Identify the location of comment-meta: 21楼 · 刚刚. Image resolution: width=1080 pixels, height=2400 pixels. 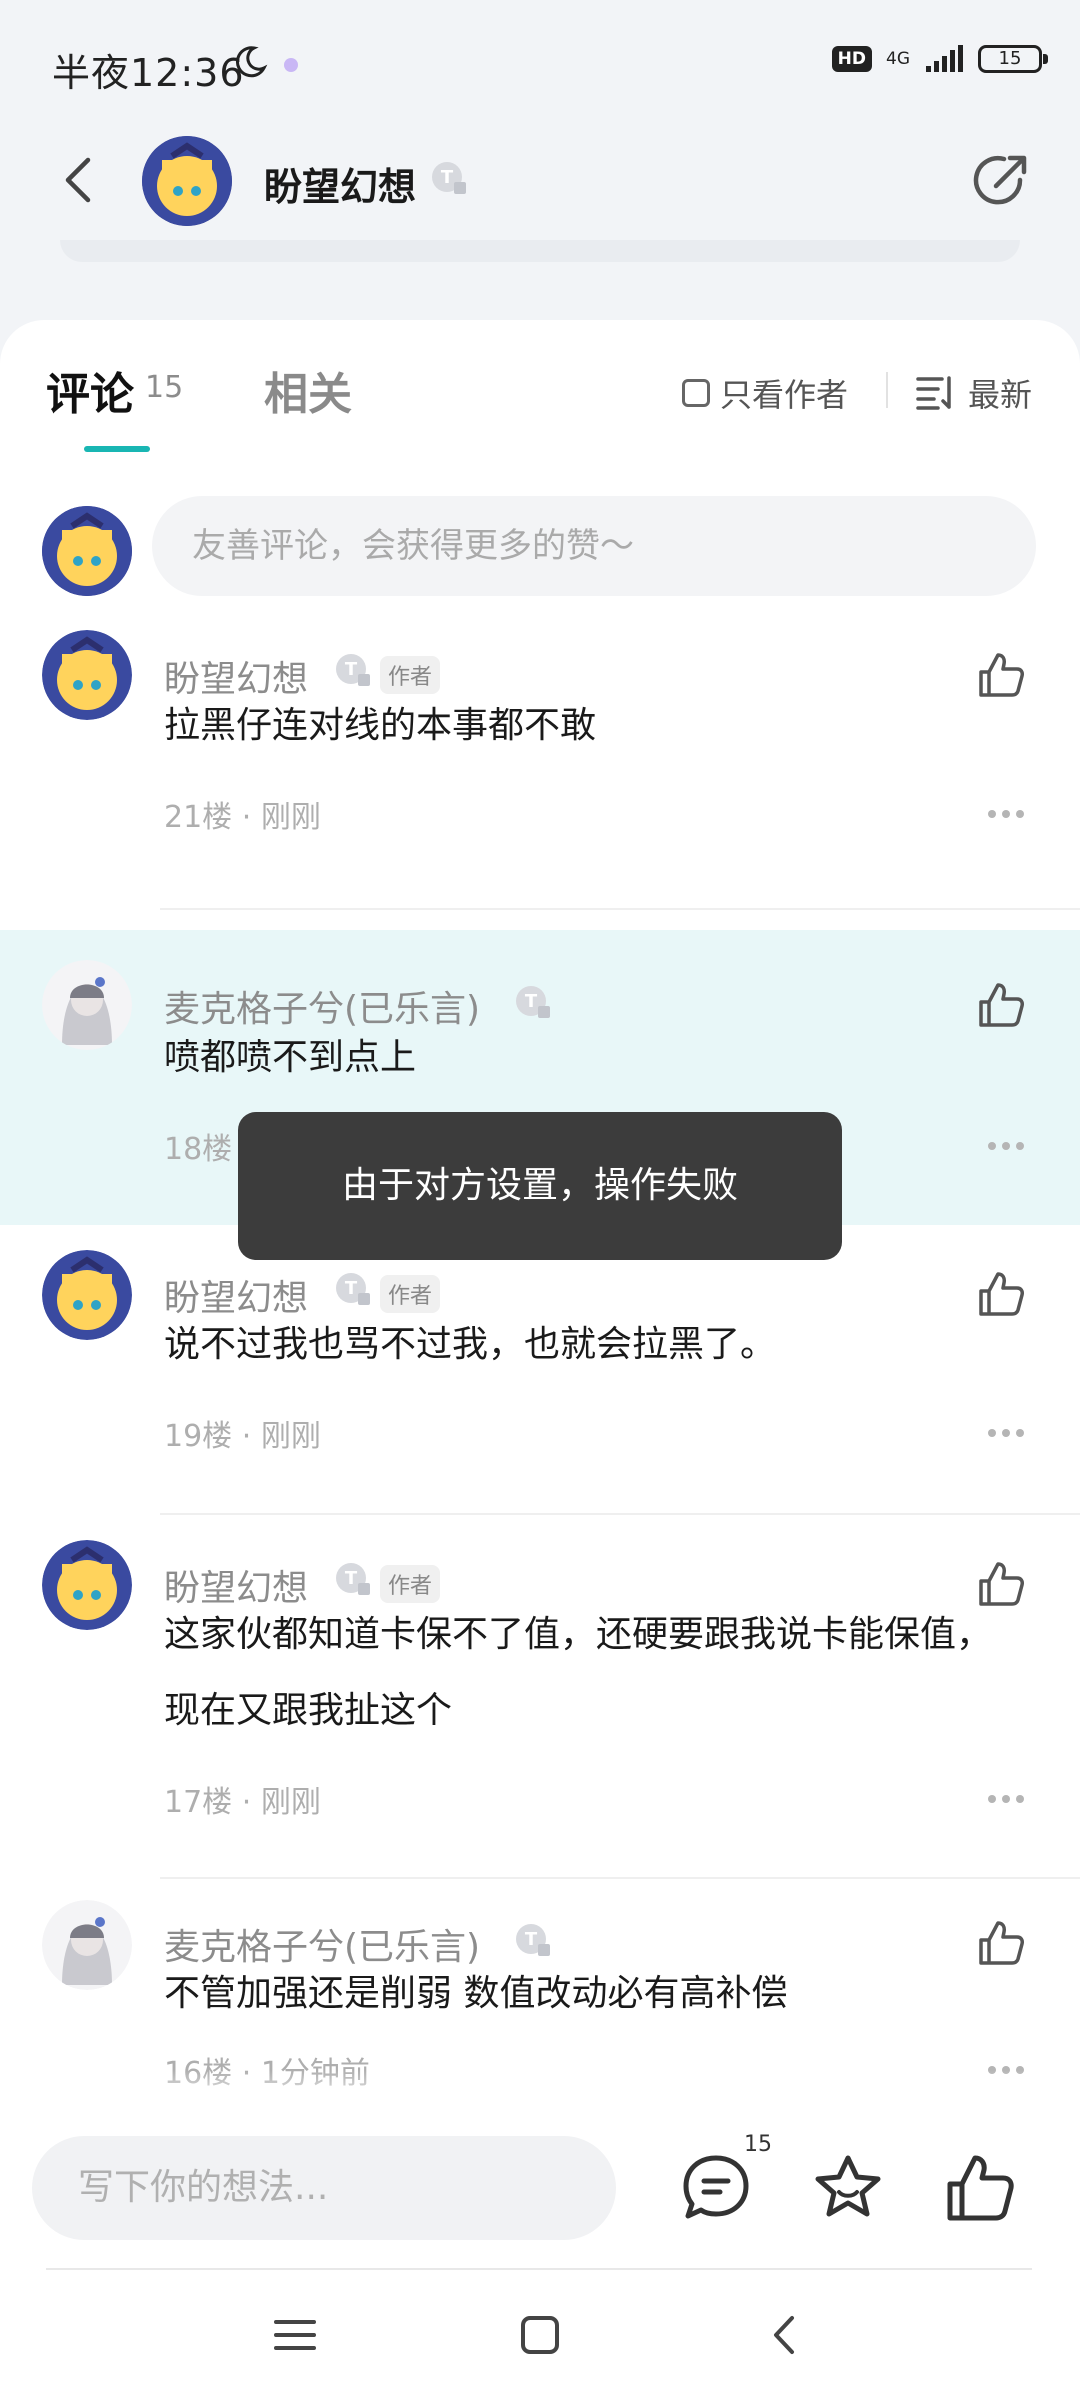
(242, 814).